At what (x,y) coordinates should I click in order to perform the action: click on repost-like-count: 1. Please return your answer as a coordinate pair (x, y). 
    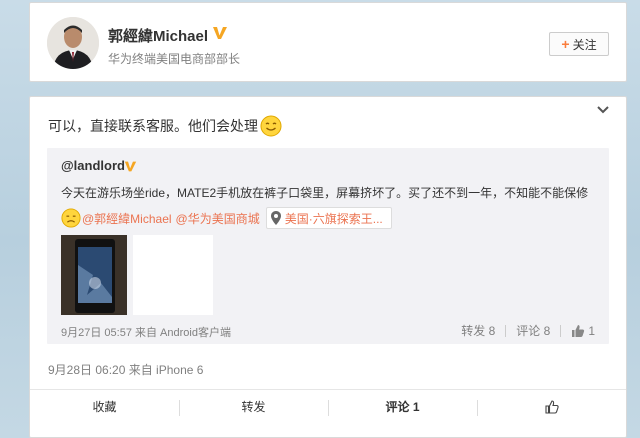
    Looking at the image, I should click on (591, 331).